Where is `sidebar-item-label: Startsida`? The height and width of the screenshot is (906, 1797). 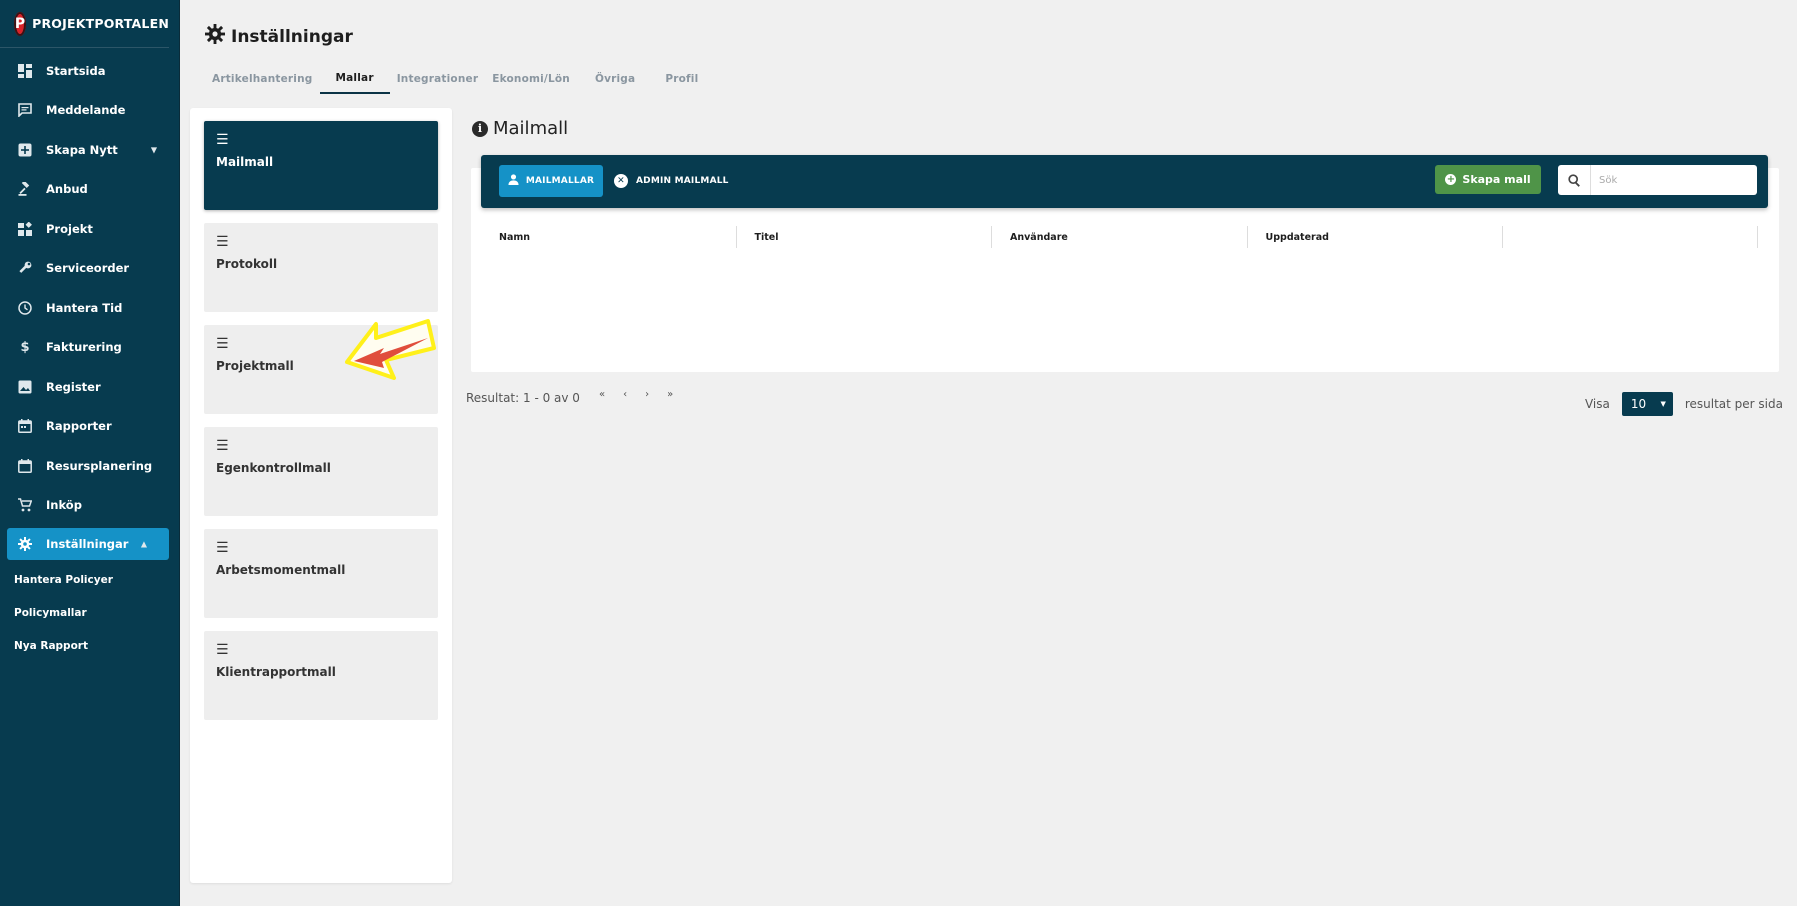
sidebar-item-label: Startsida is located at coordinates (76, 70).